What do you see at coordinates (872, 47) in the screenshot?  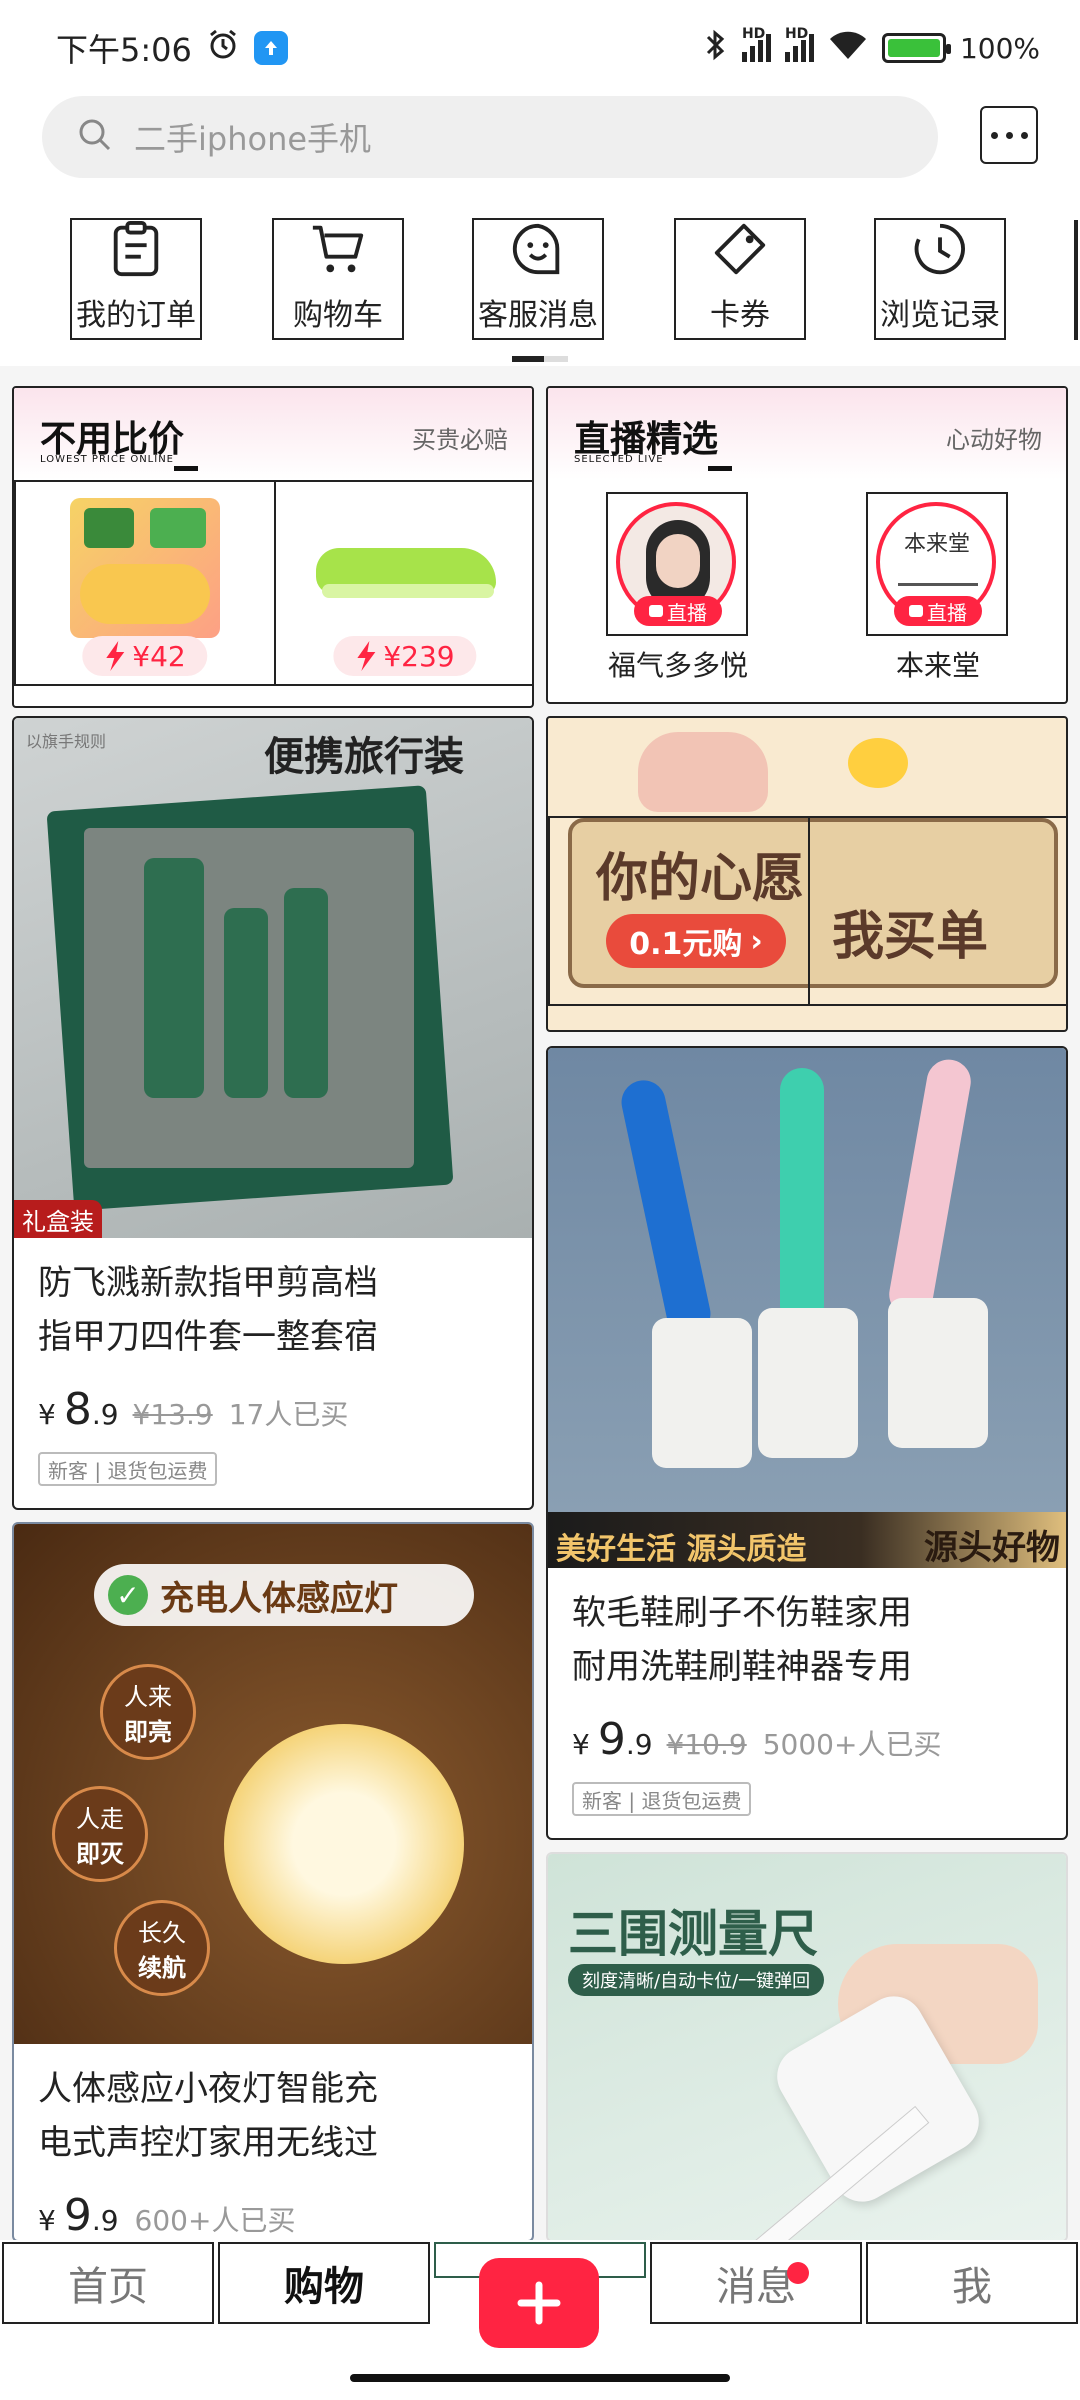 I see `status-right-group: HD HD 100%` at bounding box center [872, 47].